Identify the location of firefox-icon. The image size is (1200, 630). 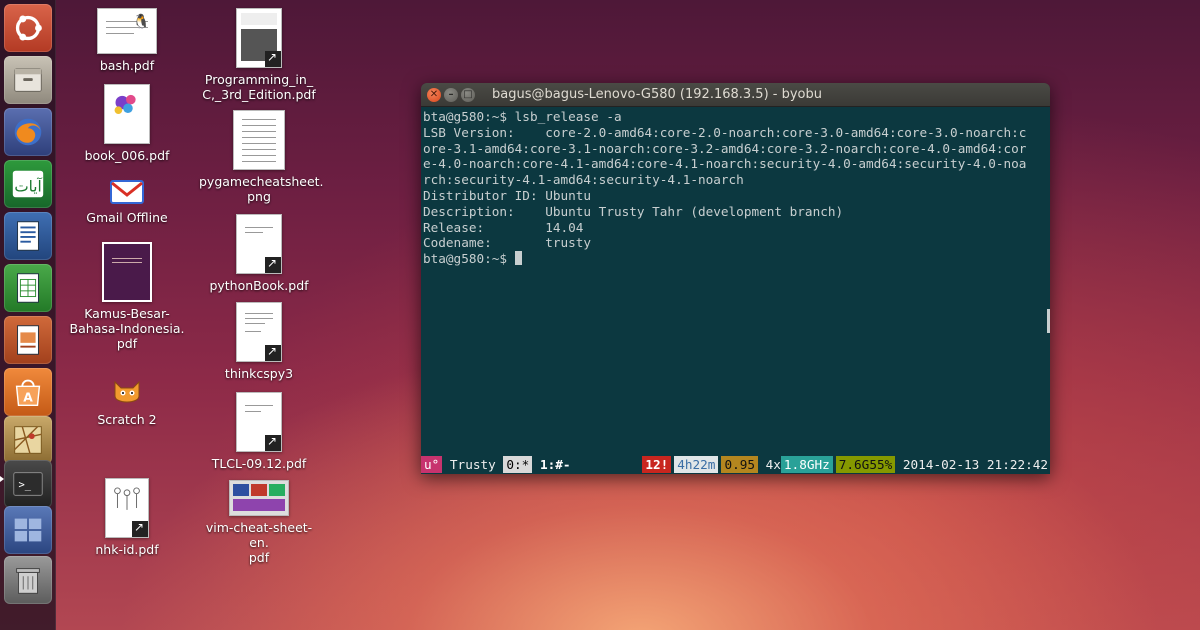
(28, 132).